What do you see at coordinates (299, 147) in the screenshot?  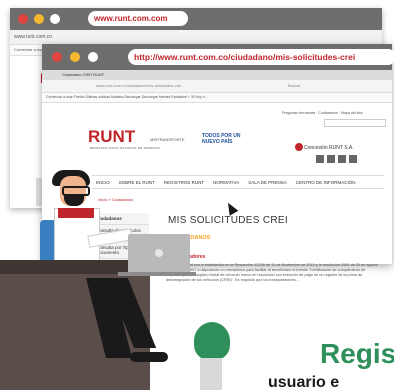 I see `lock-icon` at bounding box center [299, 147].